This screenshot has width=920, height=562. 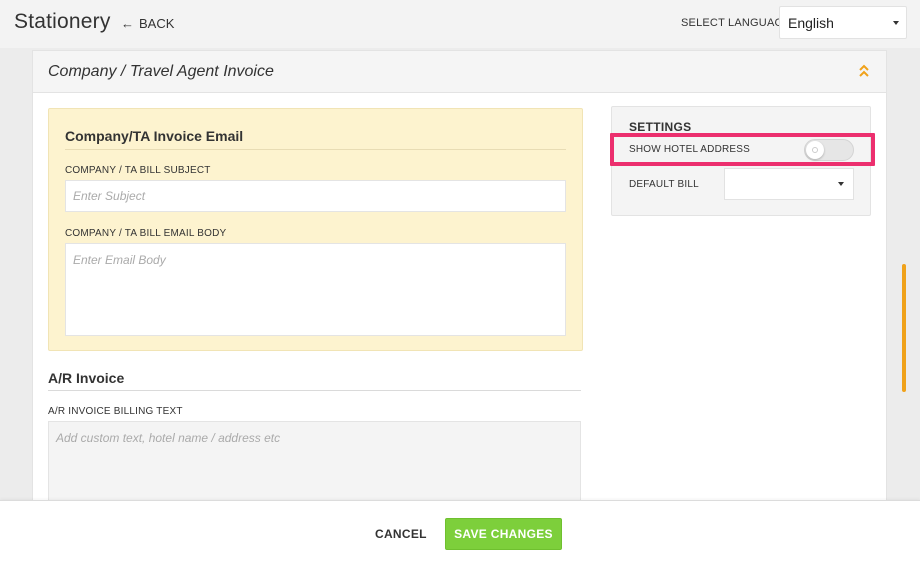 I want to click on back-button: ← BACK, so click(x=147, y=23).